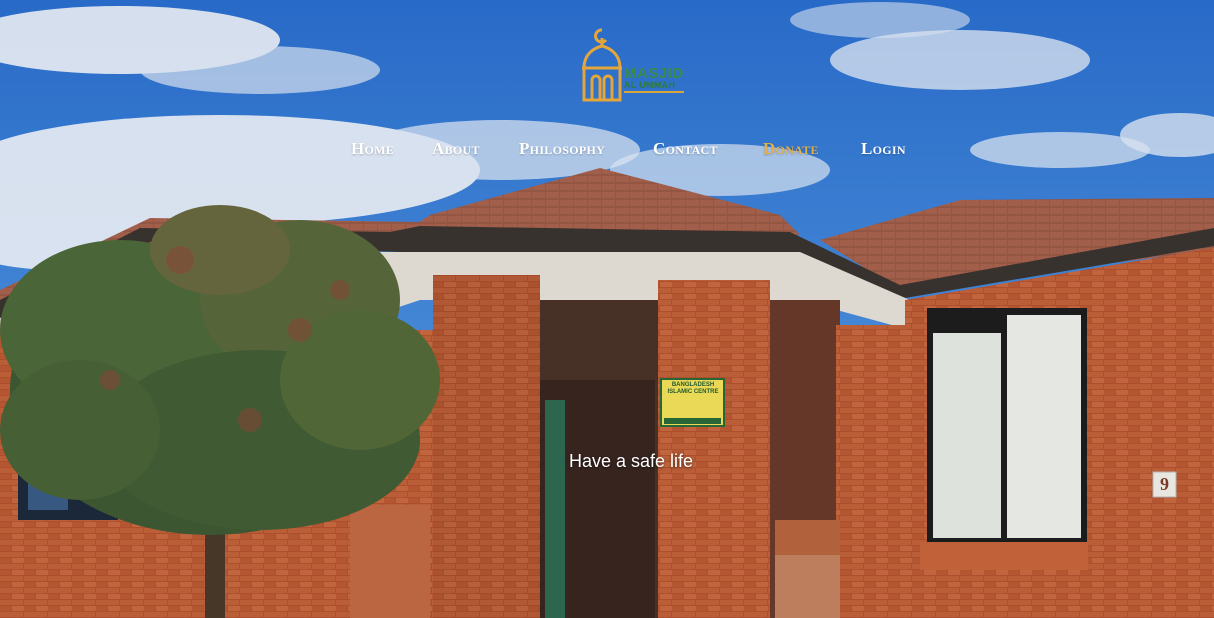 The height and width of the screenshot is (618, 1214). I want to click on mosque-dome-icon, so click(602, 65).